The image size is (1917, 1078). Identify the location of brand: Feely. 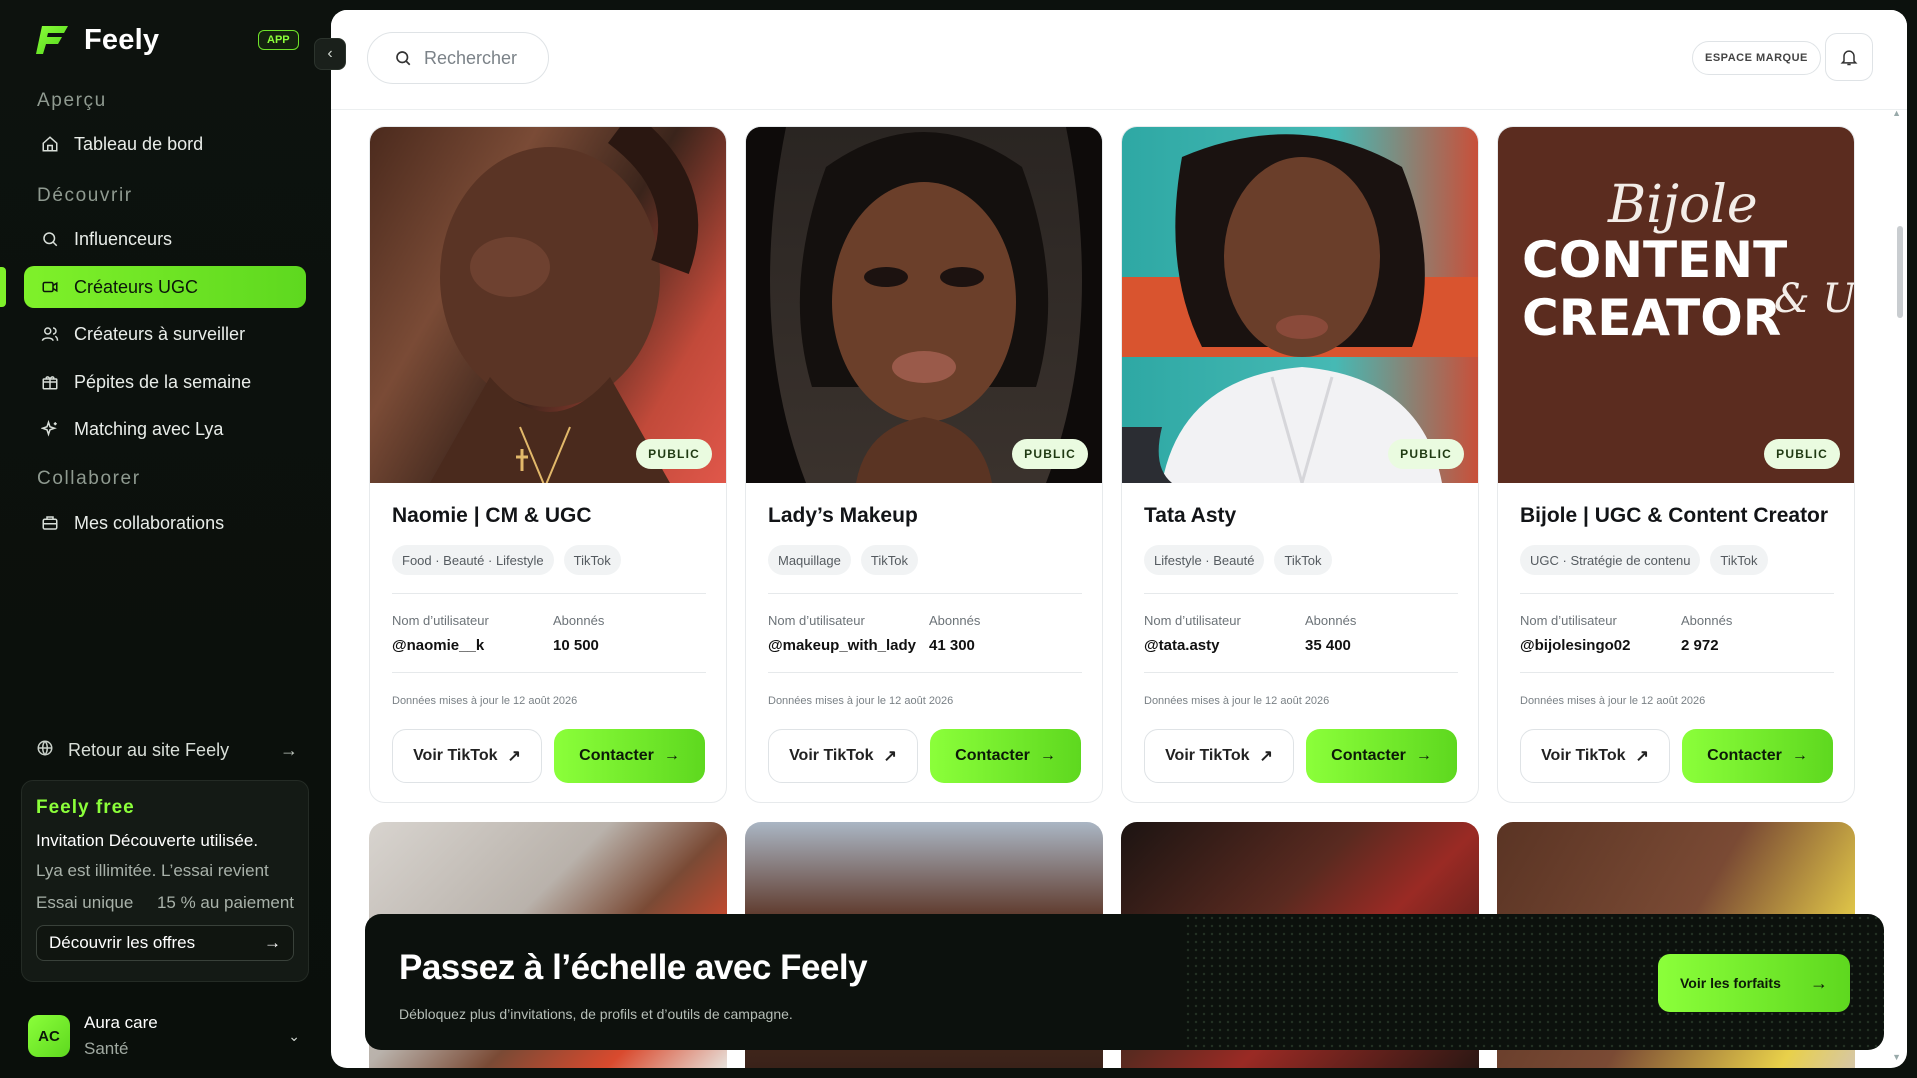
(97, 40).